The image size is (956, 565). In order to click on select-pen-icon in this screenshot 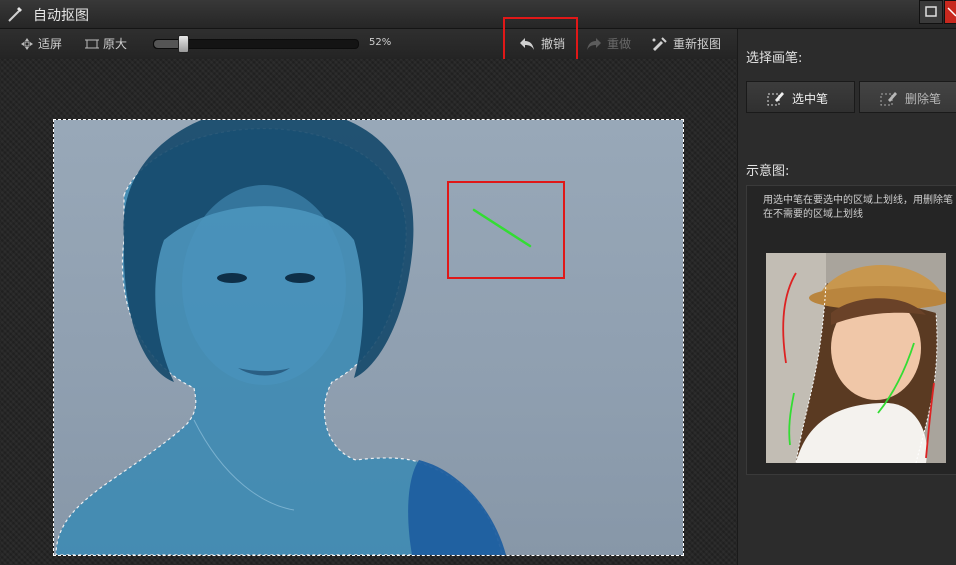, I will do `click(775, 99)`.